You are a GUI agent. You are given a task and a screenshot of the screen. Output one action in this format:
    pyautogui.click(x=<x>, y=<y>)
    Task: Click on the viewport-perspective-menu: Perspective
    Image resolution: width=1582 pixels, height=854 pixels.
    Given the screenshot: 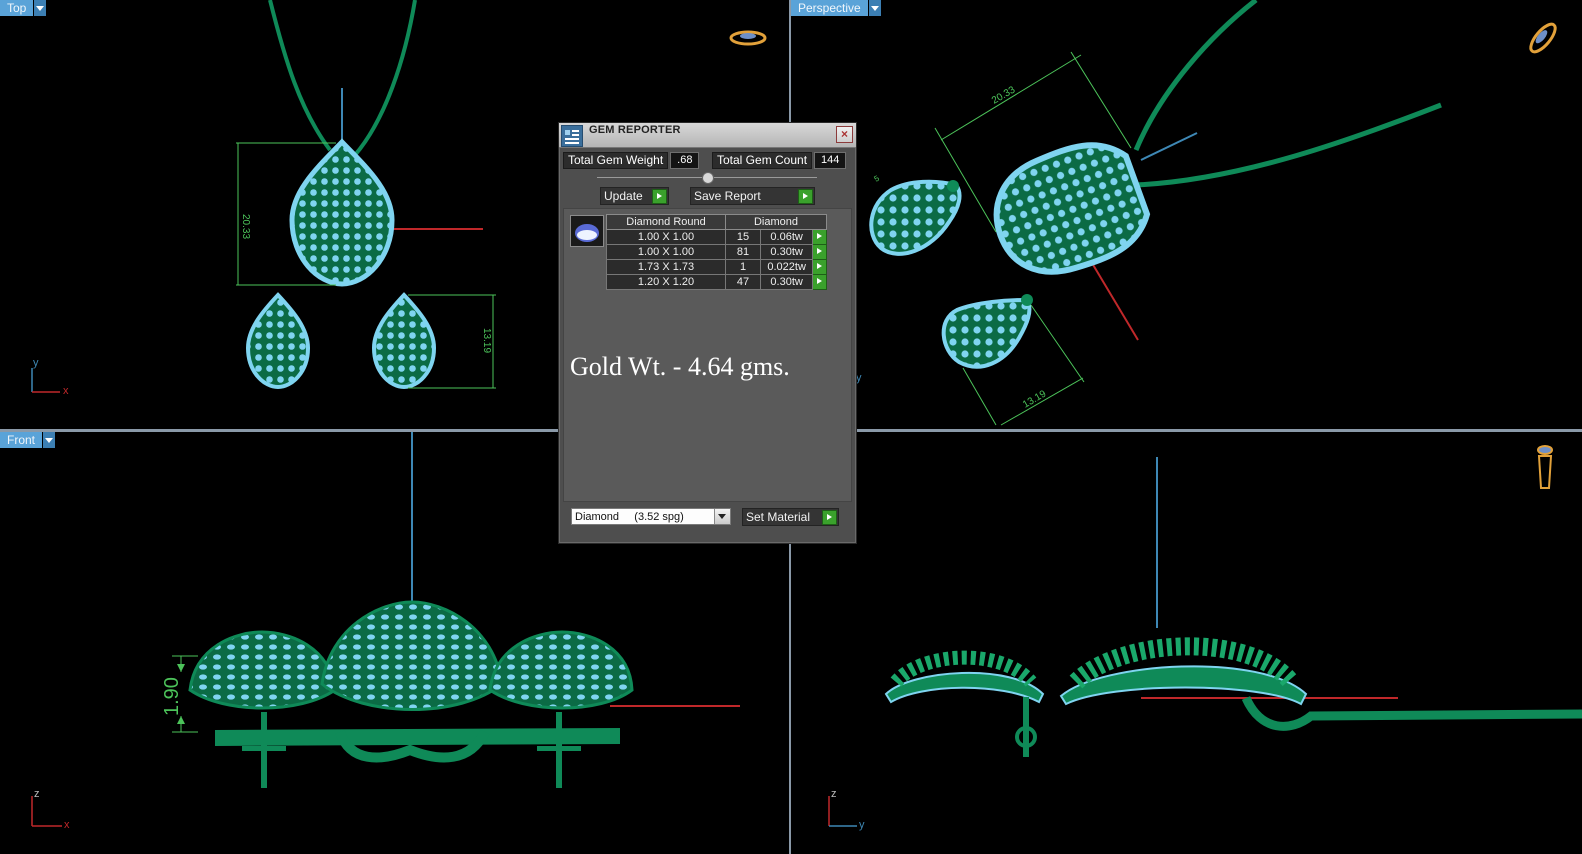 What is the action you would take?
    pyautogui.click(x=836, y=8)
    